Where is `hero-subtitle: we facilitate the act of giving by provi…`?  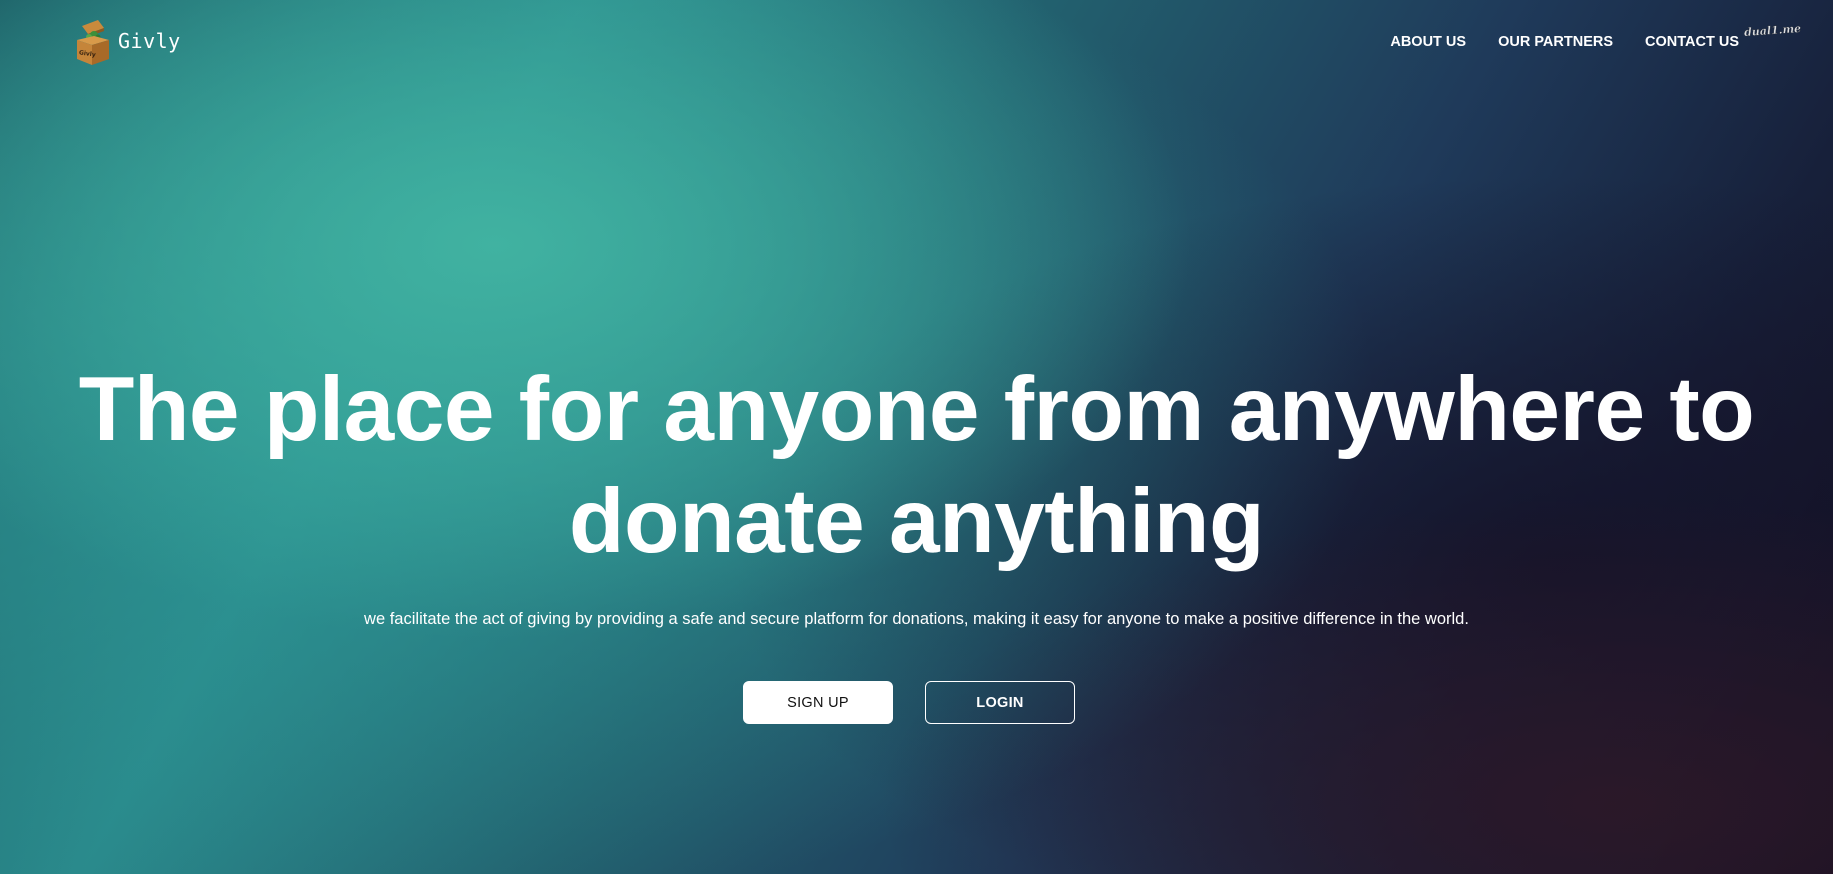
hero-subtitle: we facilitate the act of giving by provi… is located at coordinates (916, 619).